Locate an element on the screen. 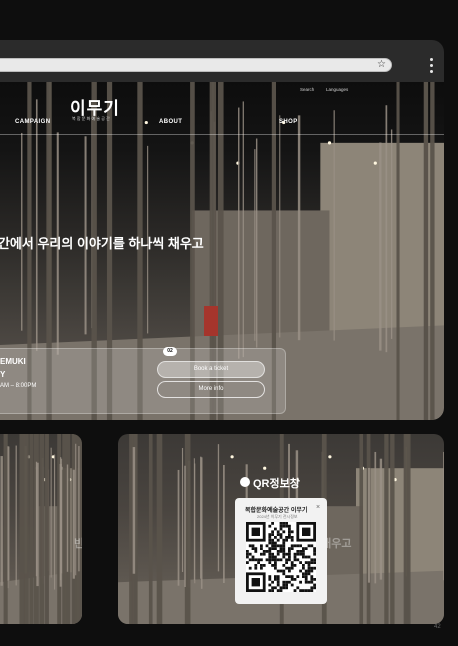 The height and width of the screenshot is (646, 458). kebab-menu-icon is located at coordinates (431, 66).